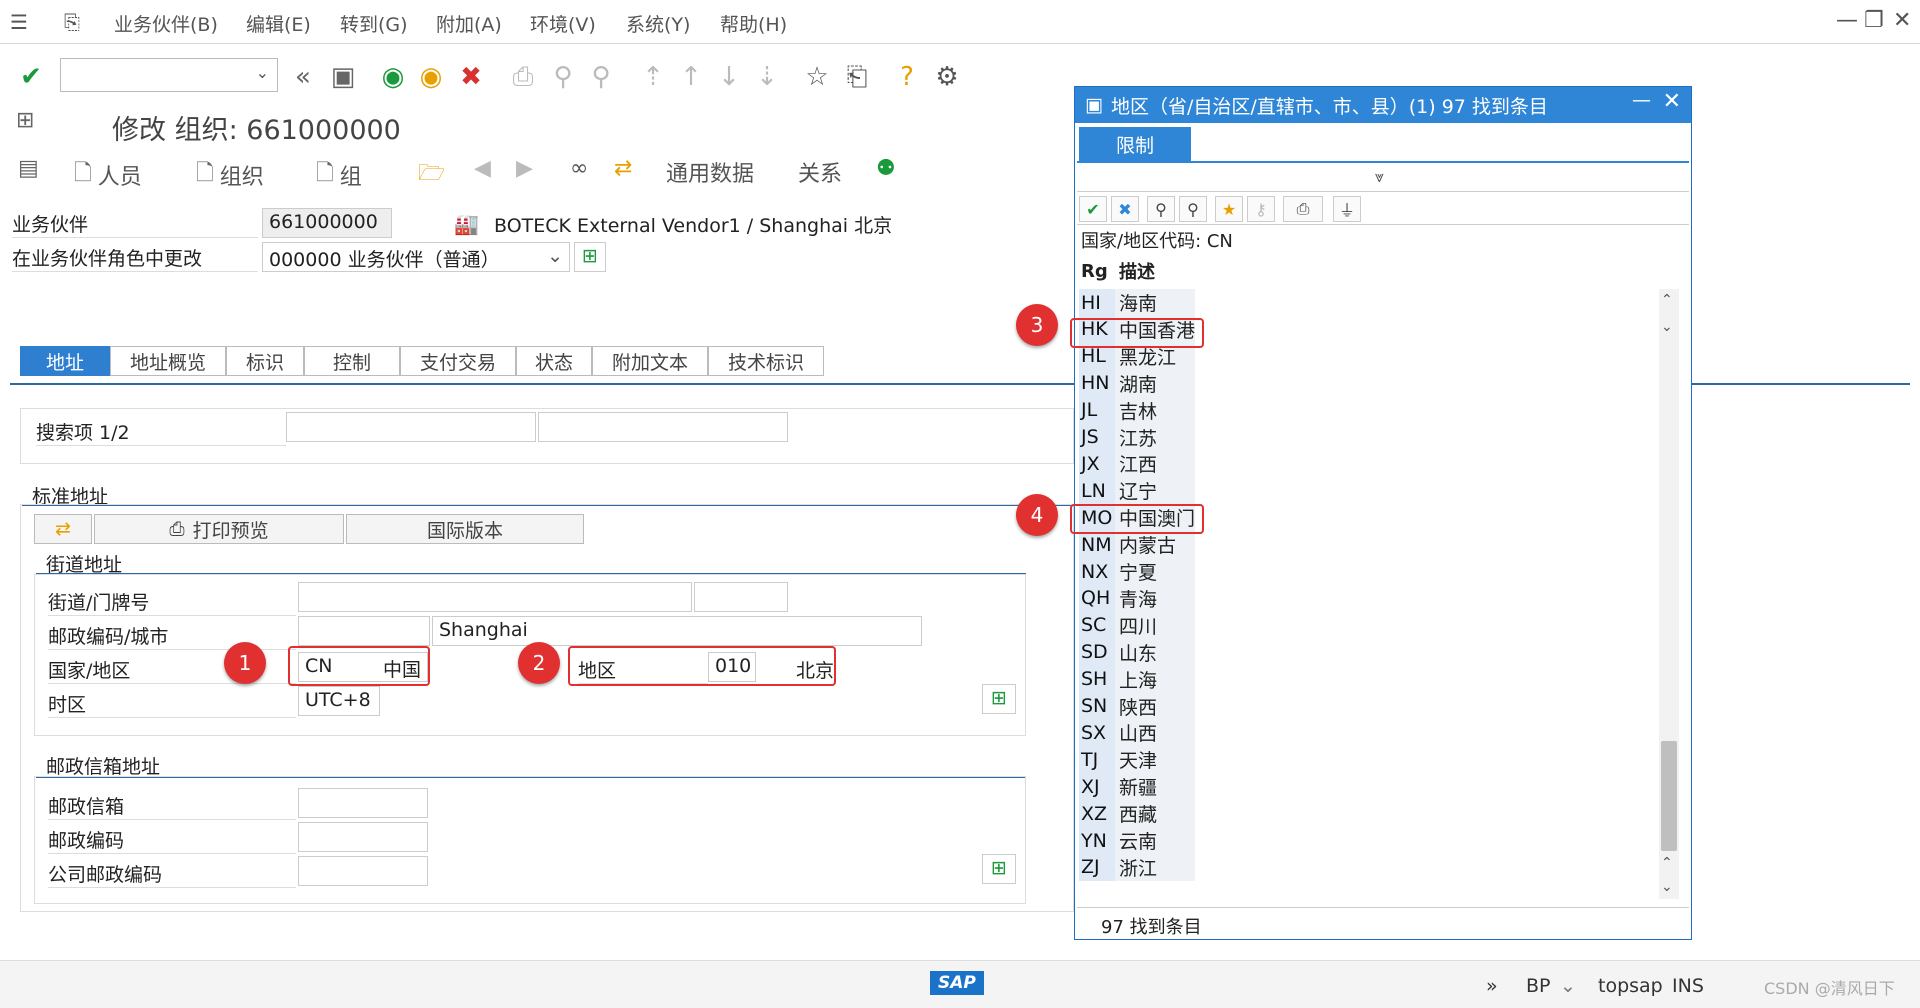 The height and width of the screenshot is (1008, 1920). What do you see at coordinates (108, 175) in the screenshot?
I see `new-person-button: 🗋 人员` at bounding box center [108, 175].